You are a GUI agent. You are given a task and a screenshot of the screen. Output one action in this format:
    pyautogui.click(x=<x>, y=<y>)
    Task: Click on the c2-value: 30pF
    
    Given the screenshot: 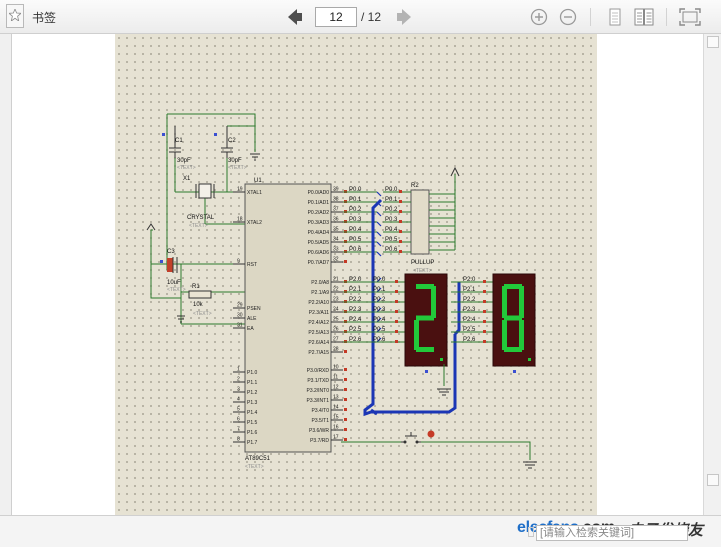 What is the action you would take?
    pyautogui.click(x=235, y=161)
    